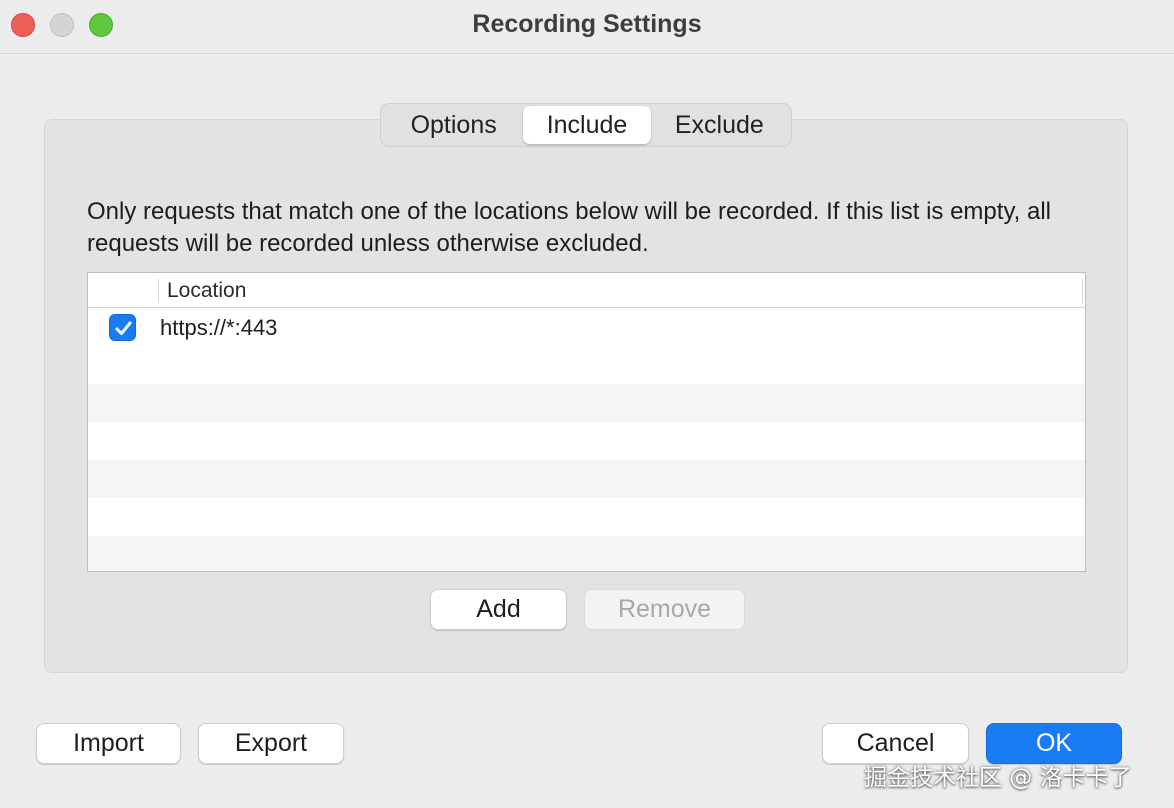 Image resolution: width=1174 pixels, height=808 pixels. I want to click on table-header: Location, so click(586, 290).